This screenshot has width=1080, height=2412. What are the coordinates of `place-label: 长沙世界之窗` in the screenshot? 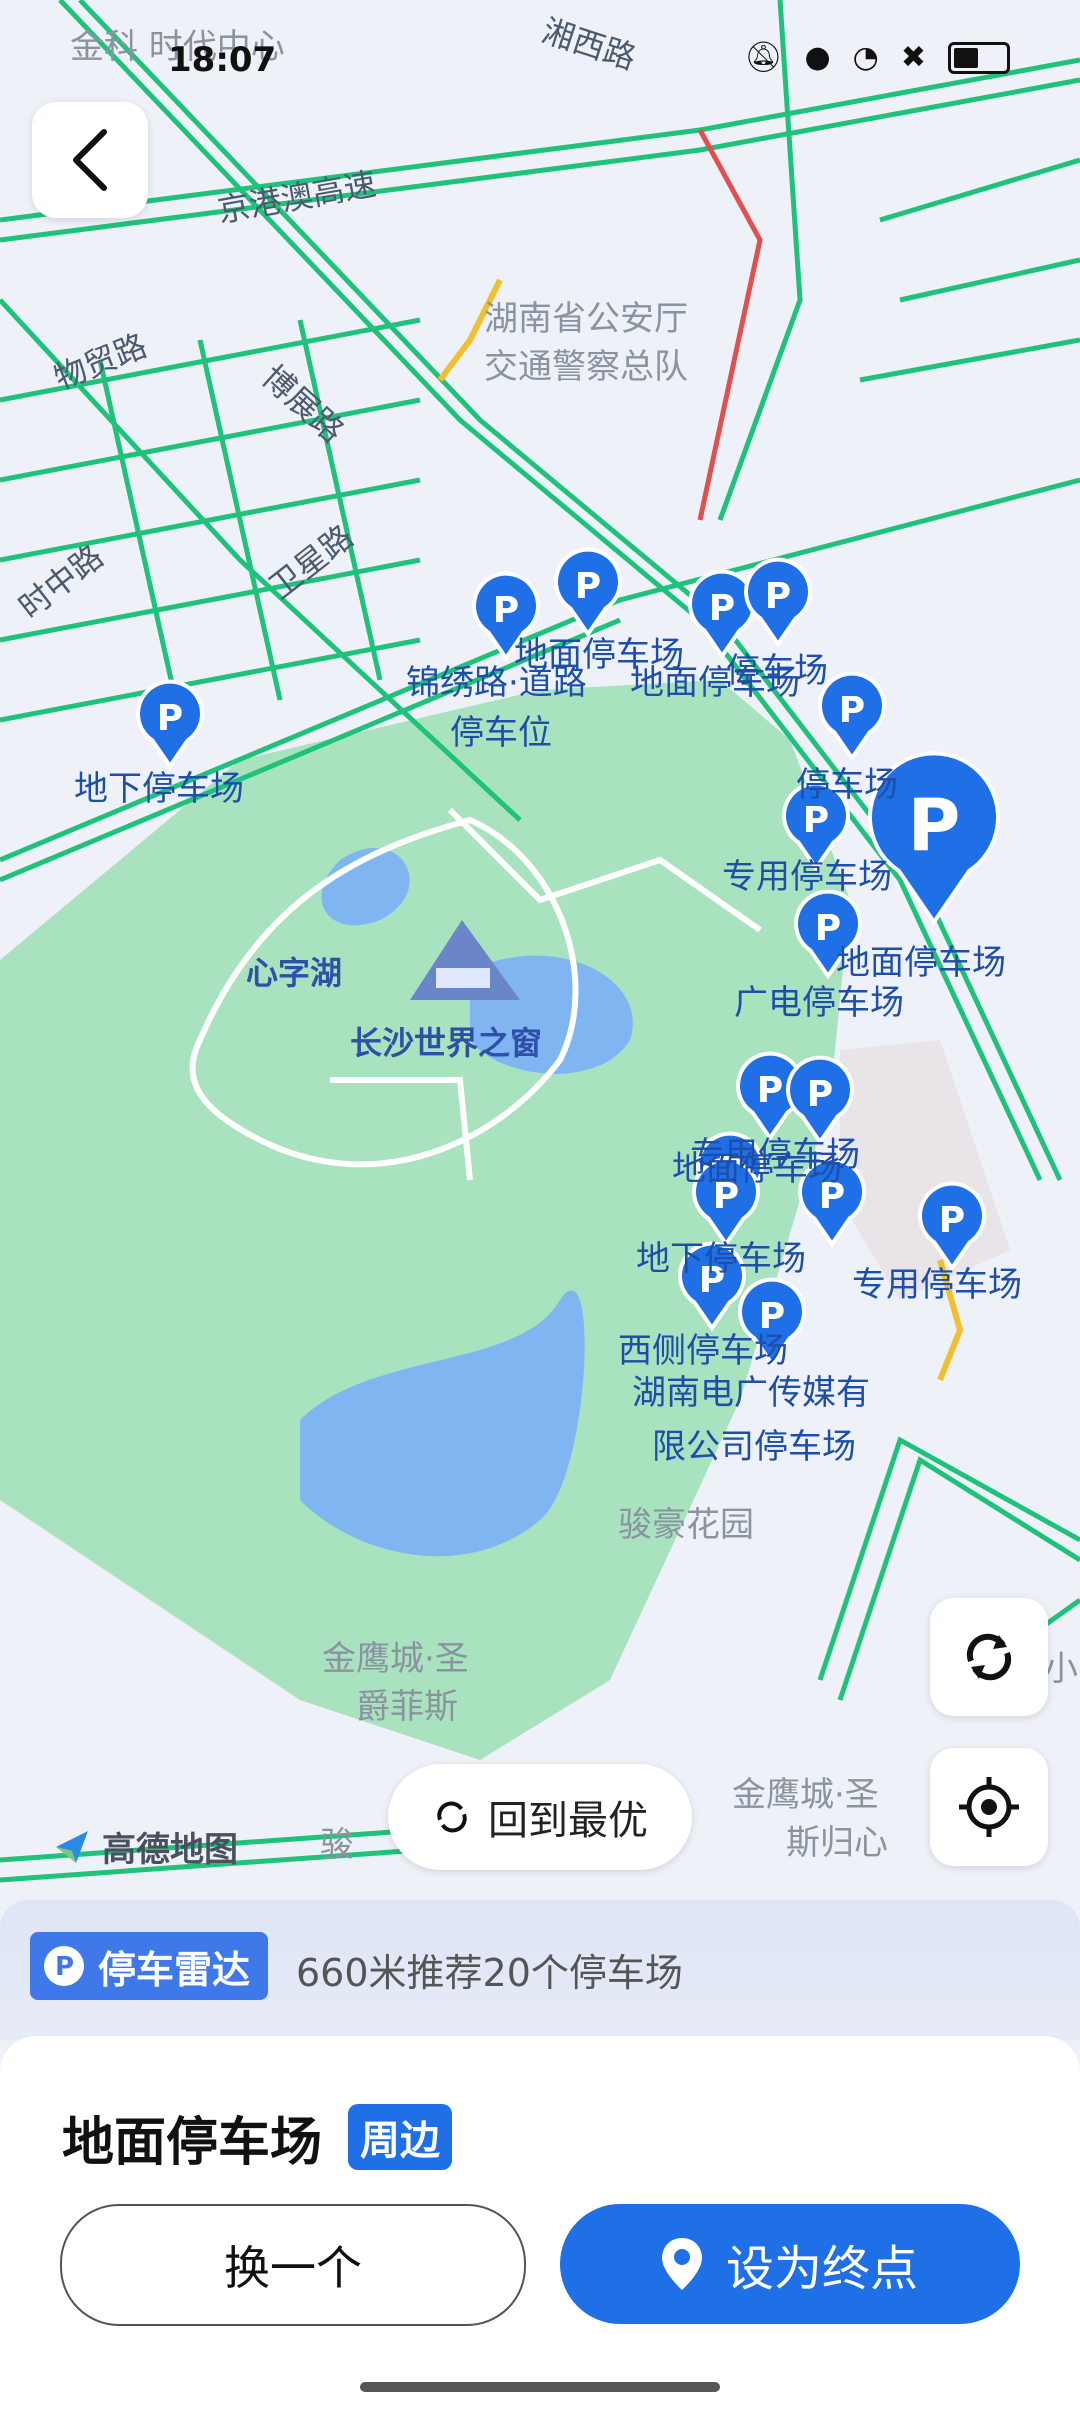 It's located at (446, 1043).